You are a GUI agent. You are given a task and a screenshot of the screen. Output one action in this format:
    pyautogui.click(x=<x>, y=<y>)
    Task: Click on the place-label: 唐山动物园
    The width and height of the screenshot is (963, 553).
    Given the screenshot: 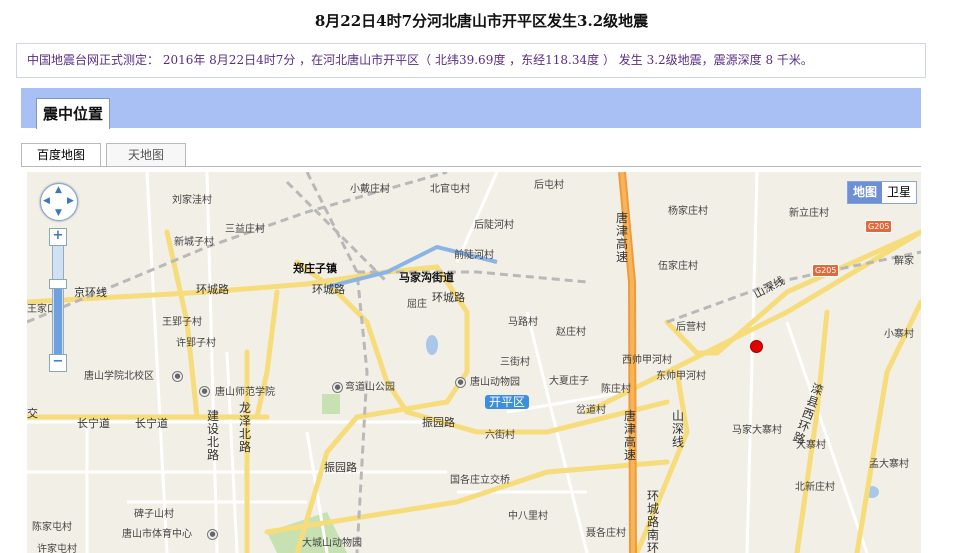 What is the action you would take?
    pyautogui.click(x=495, y=382)
    